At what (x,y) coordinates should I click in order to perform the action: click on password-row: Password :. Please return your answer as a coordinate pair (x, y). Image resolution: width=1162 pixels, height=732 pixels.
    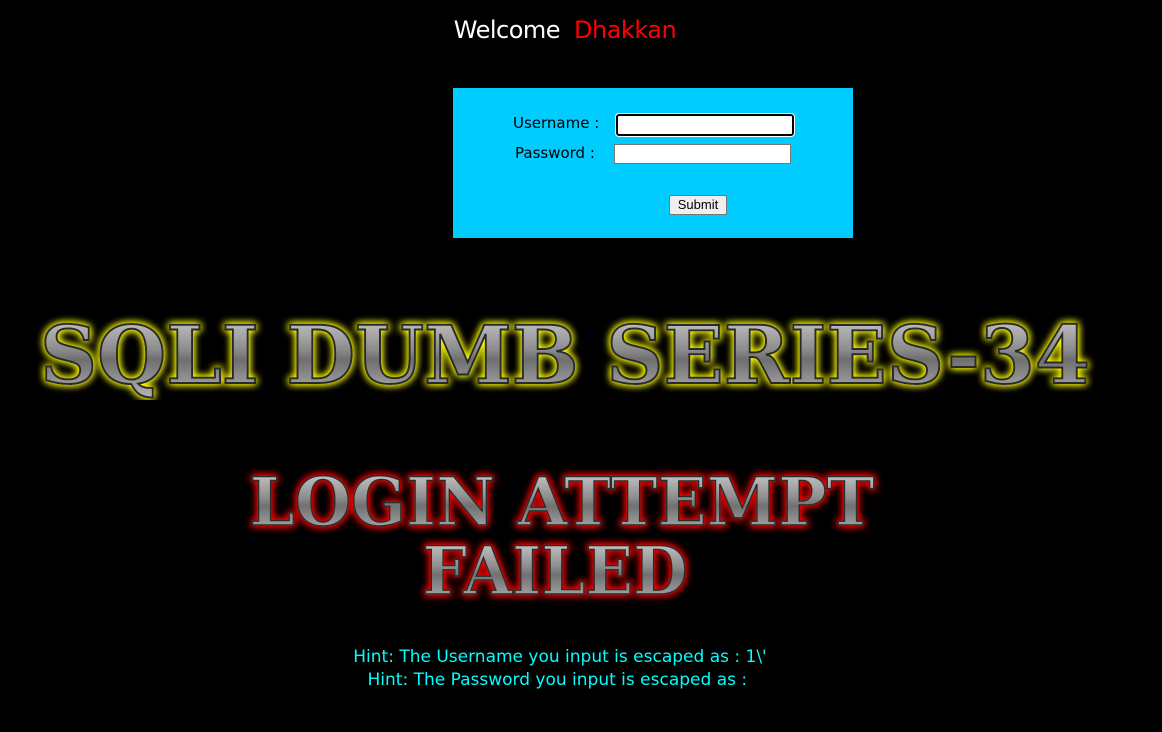
    Looking at the image, I should click on (653, 155).